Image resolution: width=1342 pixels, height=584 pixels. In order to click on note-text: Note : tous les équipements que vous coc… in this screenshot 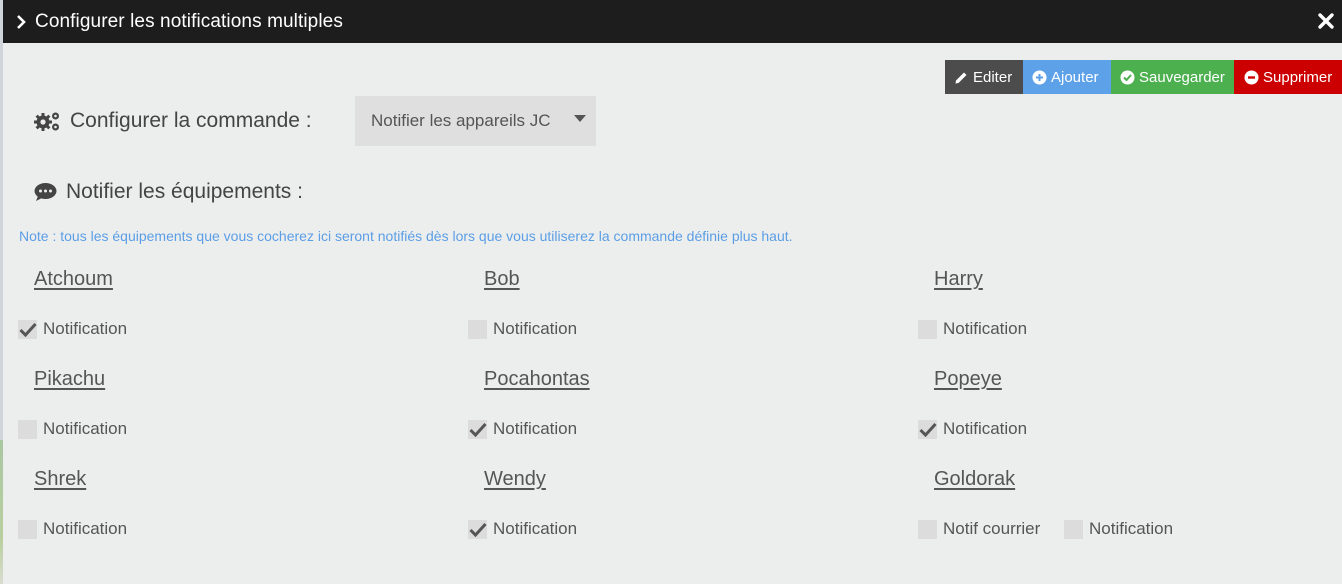, I will do `click(406, 236)`.